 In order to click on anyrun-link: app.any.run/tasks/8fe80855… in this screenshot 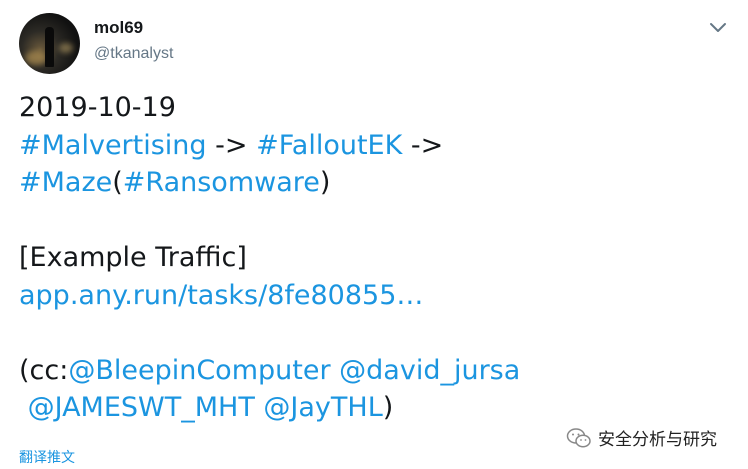, I will do `click(221, 295)`.